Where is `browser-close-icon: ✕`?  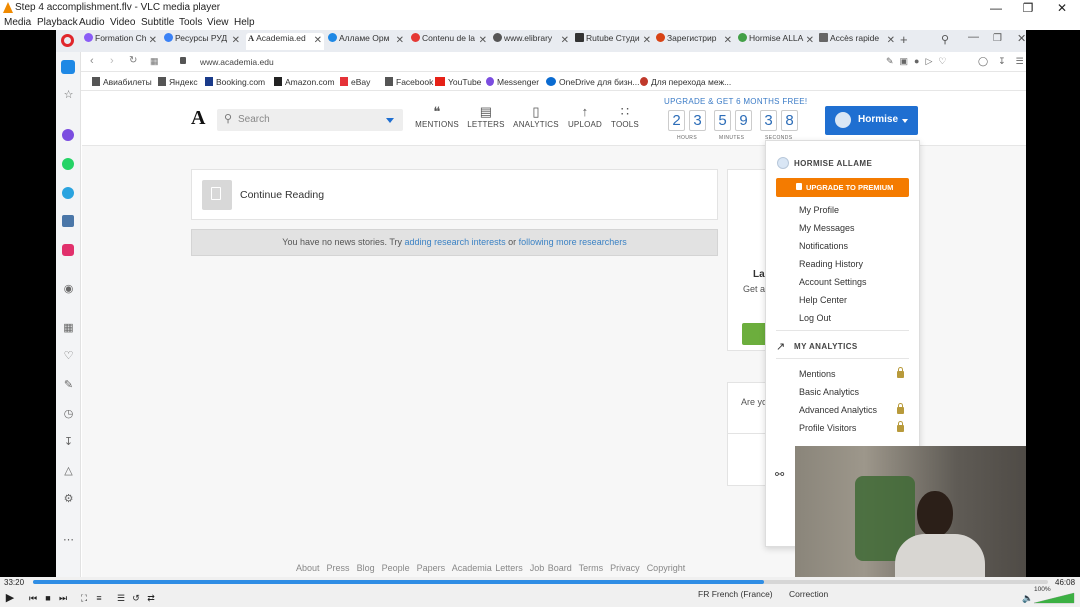 browser-close-icon: ✕ is located at coordinates (1021, 38).